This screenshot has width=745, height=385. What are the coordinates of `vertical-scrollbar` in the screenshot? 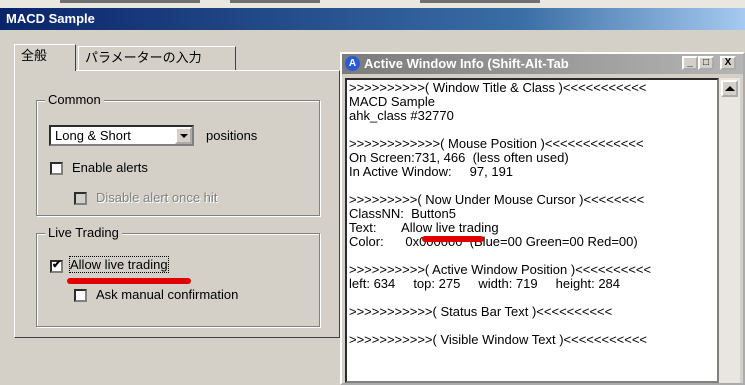 It's located at (729, 230).